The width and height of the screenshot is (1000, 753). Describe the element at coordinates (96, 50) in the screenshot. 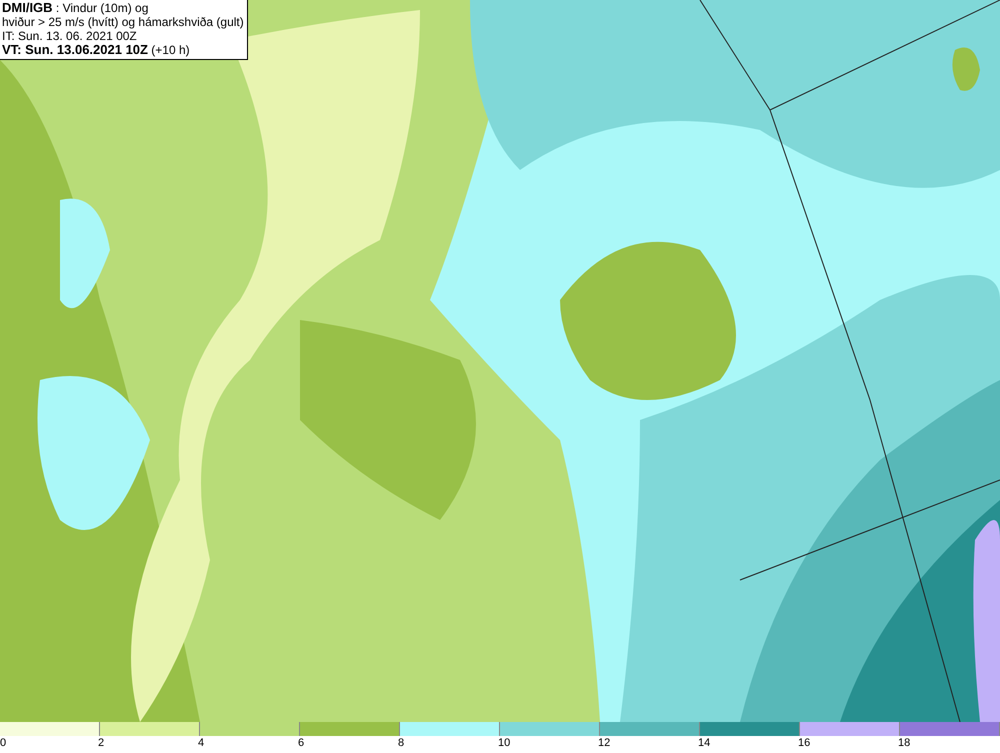

I see `header-line: VT: Sun. 13.06.2021 10Z (+10 h)` at that location.